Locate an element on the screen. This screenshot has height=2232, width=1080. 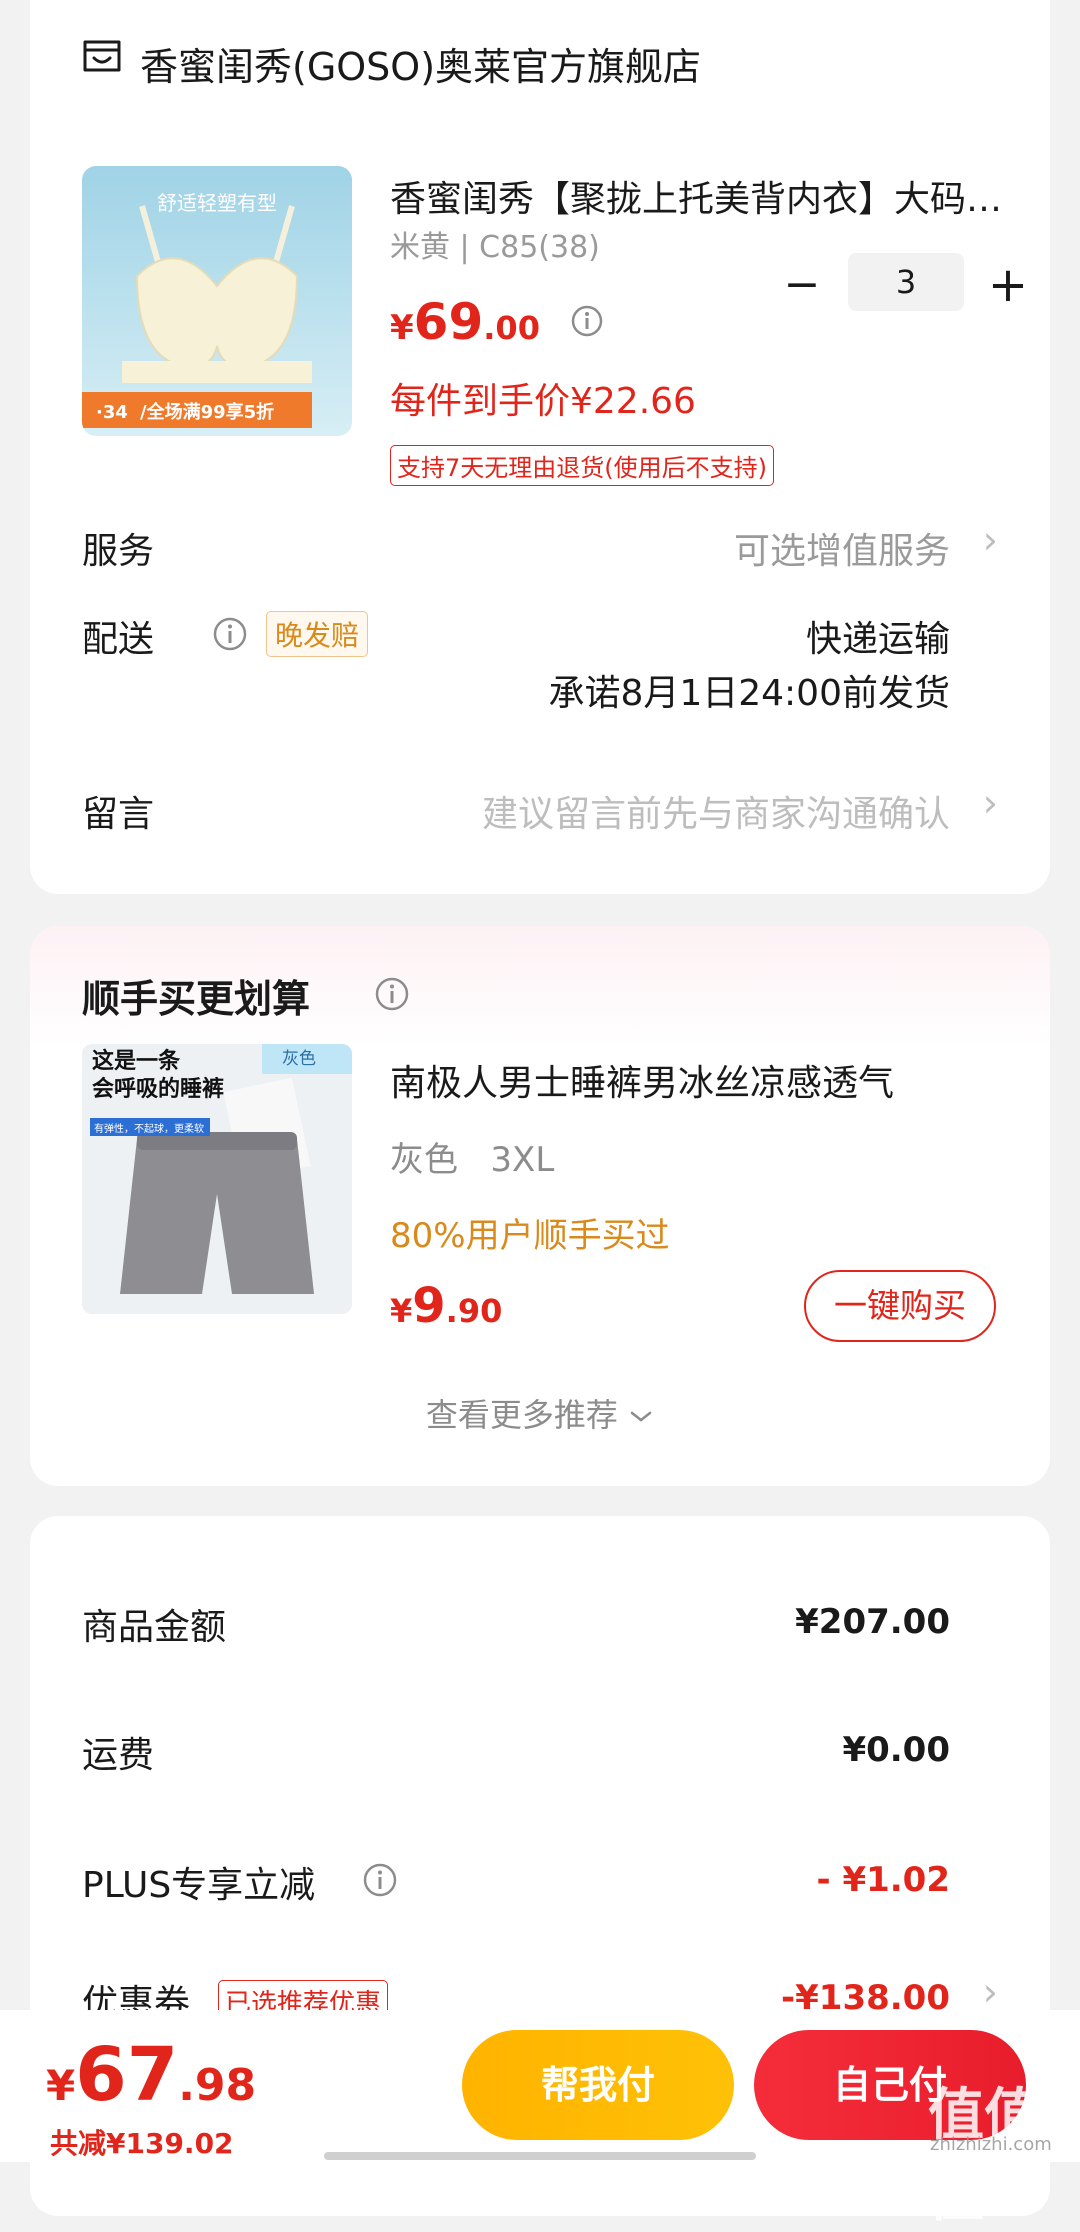
product-image-slogan: 舒适轻塑有型 is located at coordinates (217, 203).